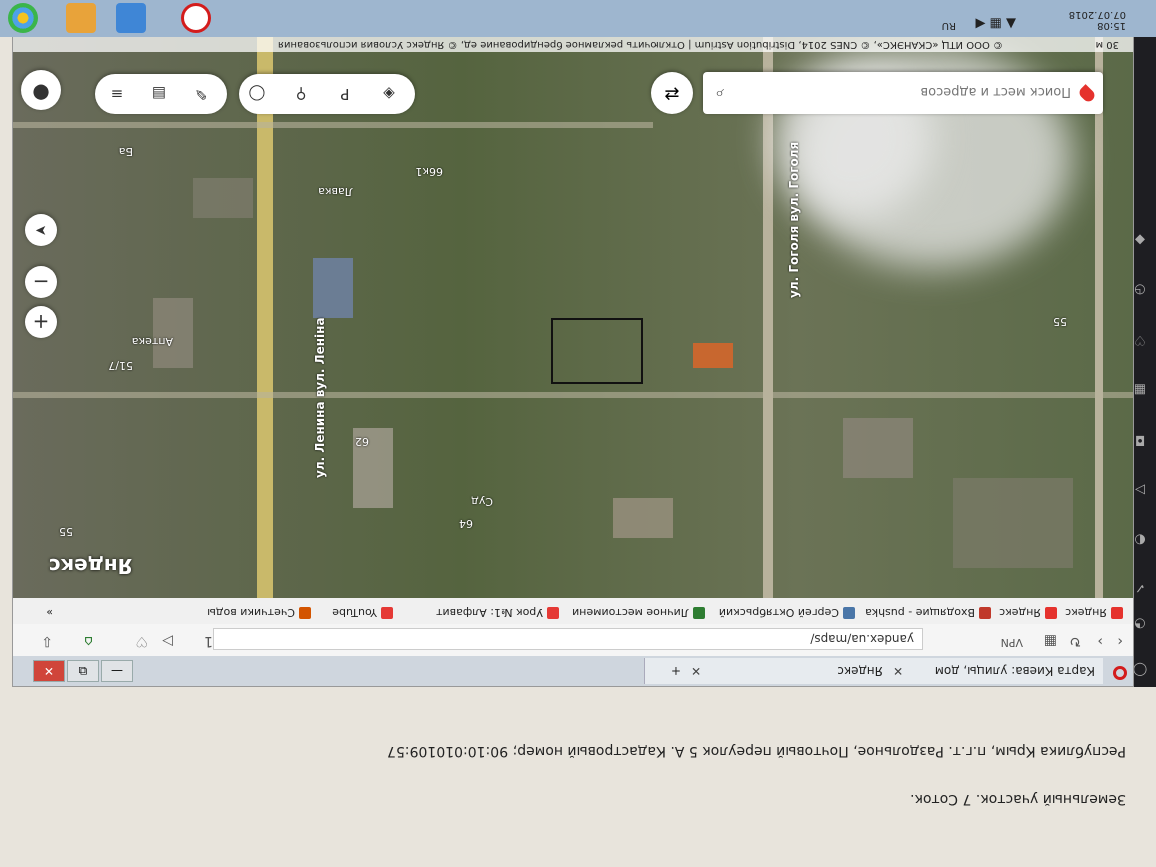 This screenshot has height=867, width=1156. I want to click on map-tools-group: ✎ ▤ ≡, so click(161, 94).